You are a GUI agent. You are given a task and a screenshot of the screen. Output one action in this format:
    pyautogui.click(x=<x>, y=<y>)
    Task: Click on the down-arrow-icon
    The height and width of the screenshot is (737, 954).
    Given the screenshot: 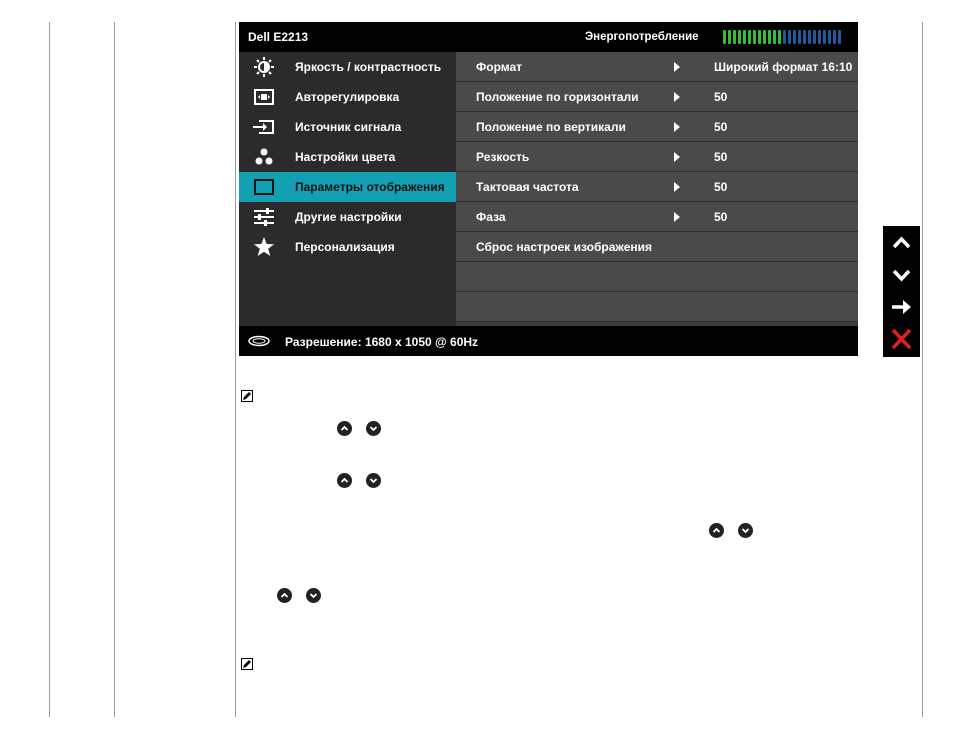 What is the action you would take?
    pyautogui.click(x=901, y=275)
    